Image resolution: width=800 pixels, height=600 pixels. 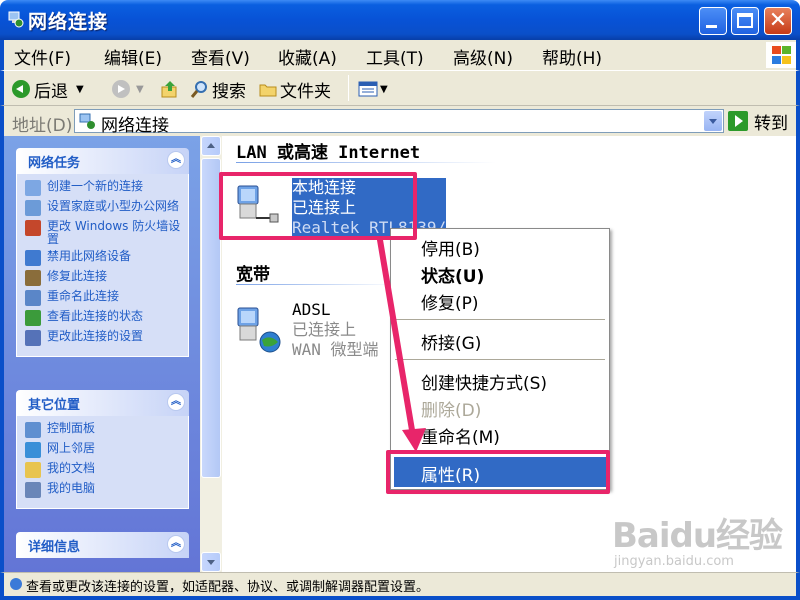 What do you see at coordinates (42, 126) in the screenshot?
I see `address-label: 地址(D)` at bounding box center [42, 126].